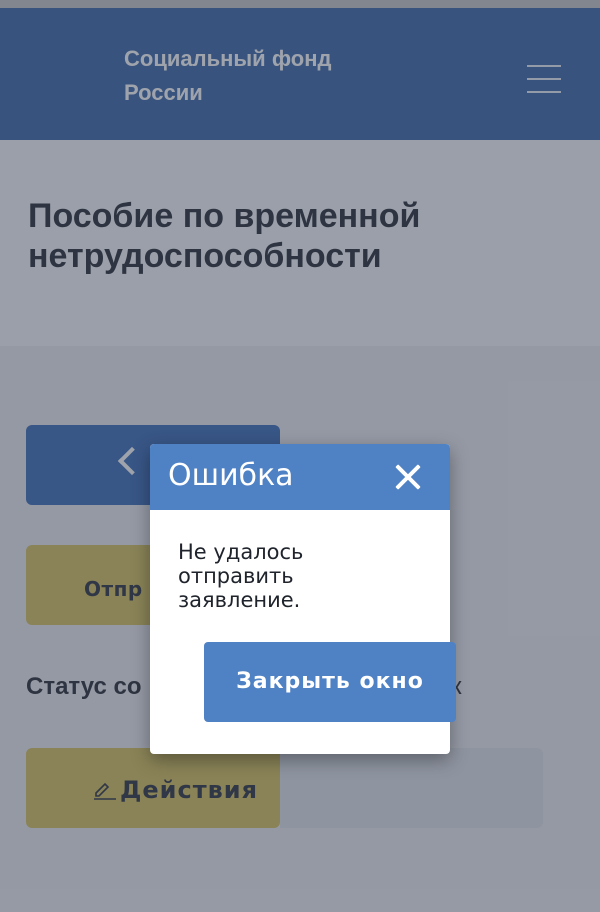  I want to click on dialog-message-line-1: Не удалось, so click(241, 552).